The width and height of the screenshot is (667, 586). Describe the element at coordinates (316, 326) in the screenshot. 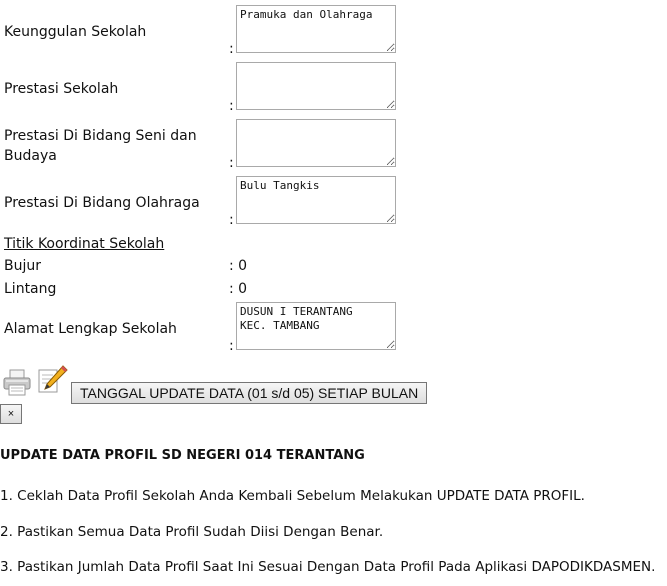

I see `alamat-textarea` at that location.